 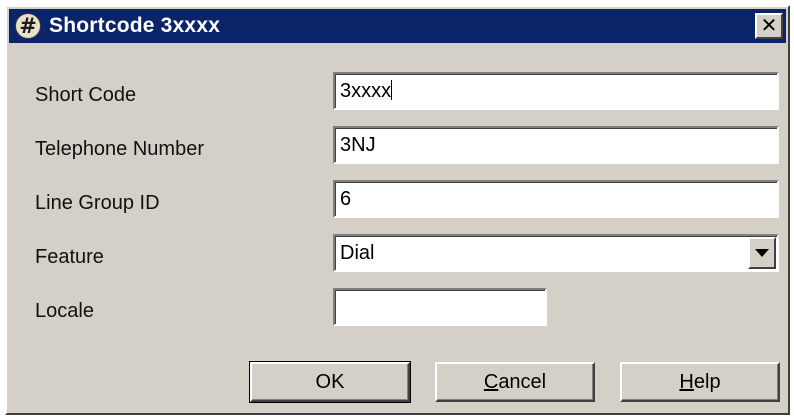 What do you see at coordinates (686, 381) in the screenshot?
I see `help-mnemonic: H` at bounding box center [686, 381].